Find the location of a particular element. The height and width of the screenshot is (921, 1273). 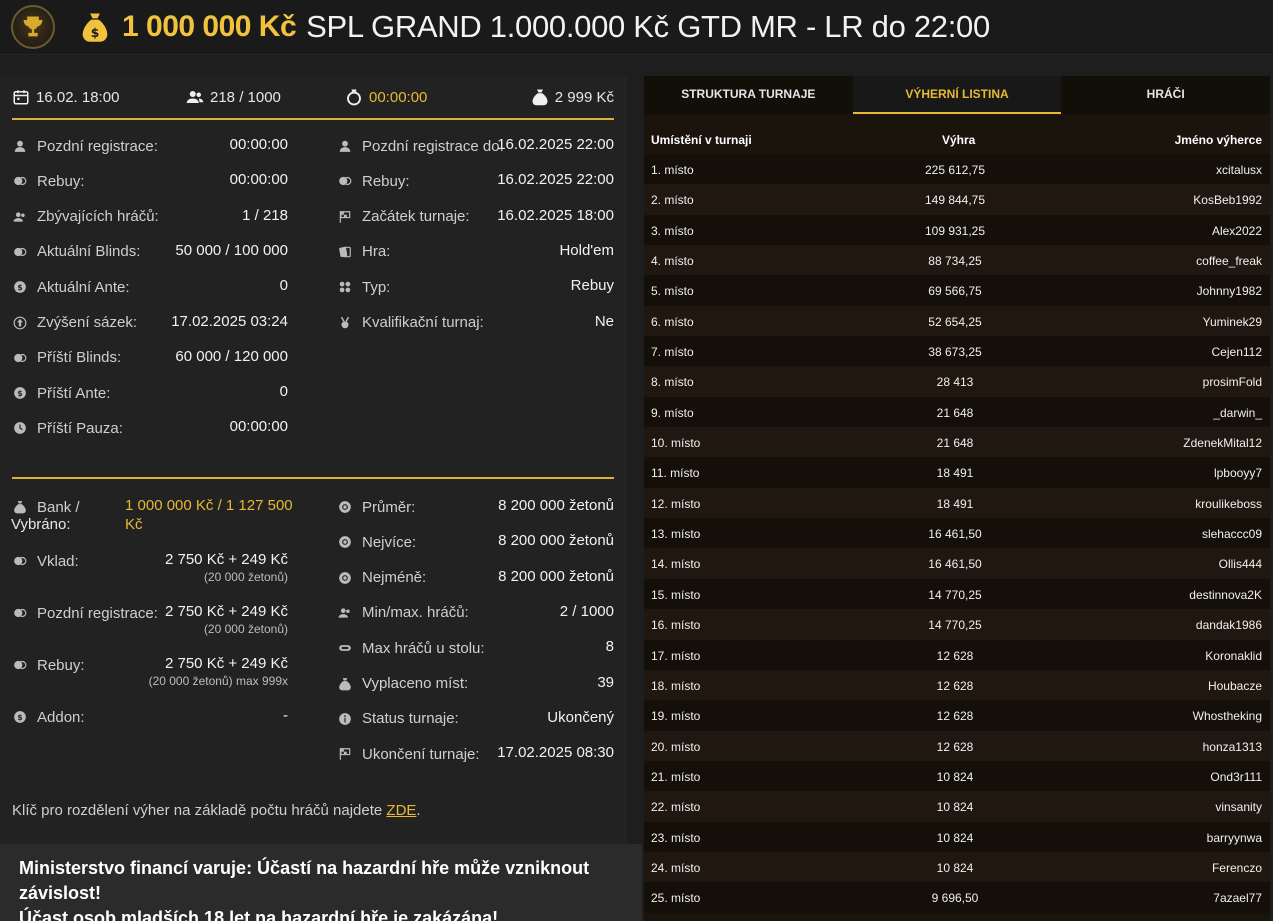

info-row: Příští Blinds: is located at coordinates (66, 358).